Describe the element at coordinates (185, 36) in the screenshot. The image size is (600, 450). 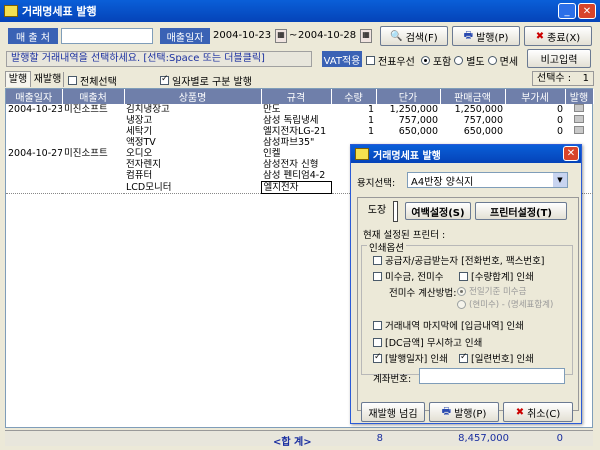
I see `sales-date-label: 매출일자` at that location.